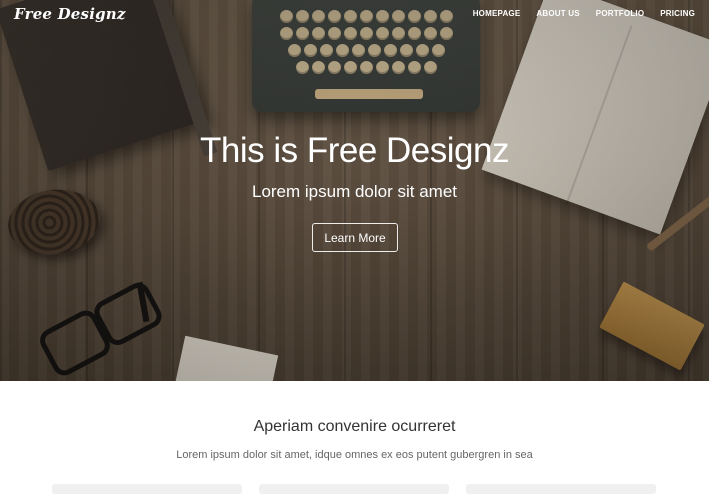 Image resolution: width=709 pixels, height=494 pixels. What do you see at coordinates (354, 426) in the screenshot?
I see `section-heading: Aperiam convenire ocurreret` at bounding box center [354, 426].